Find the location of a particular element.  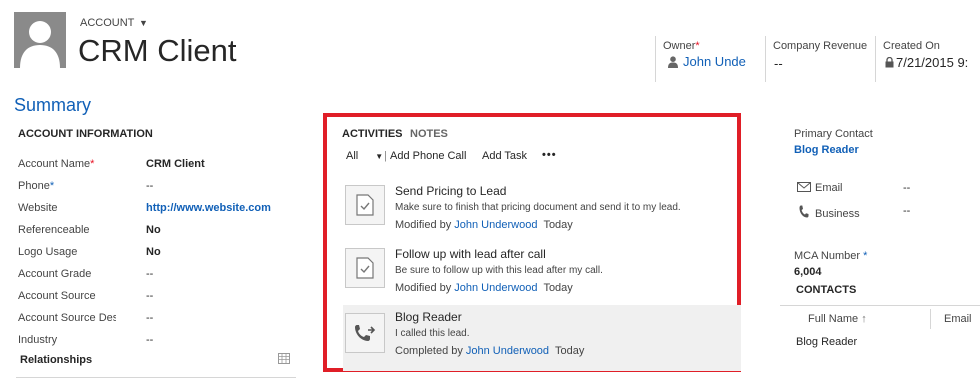

created-on-value: 7/21/2015 9: is located at coordinates (926, 63).